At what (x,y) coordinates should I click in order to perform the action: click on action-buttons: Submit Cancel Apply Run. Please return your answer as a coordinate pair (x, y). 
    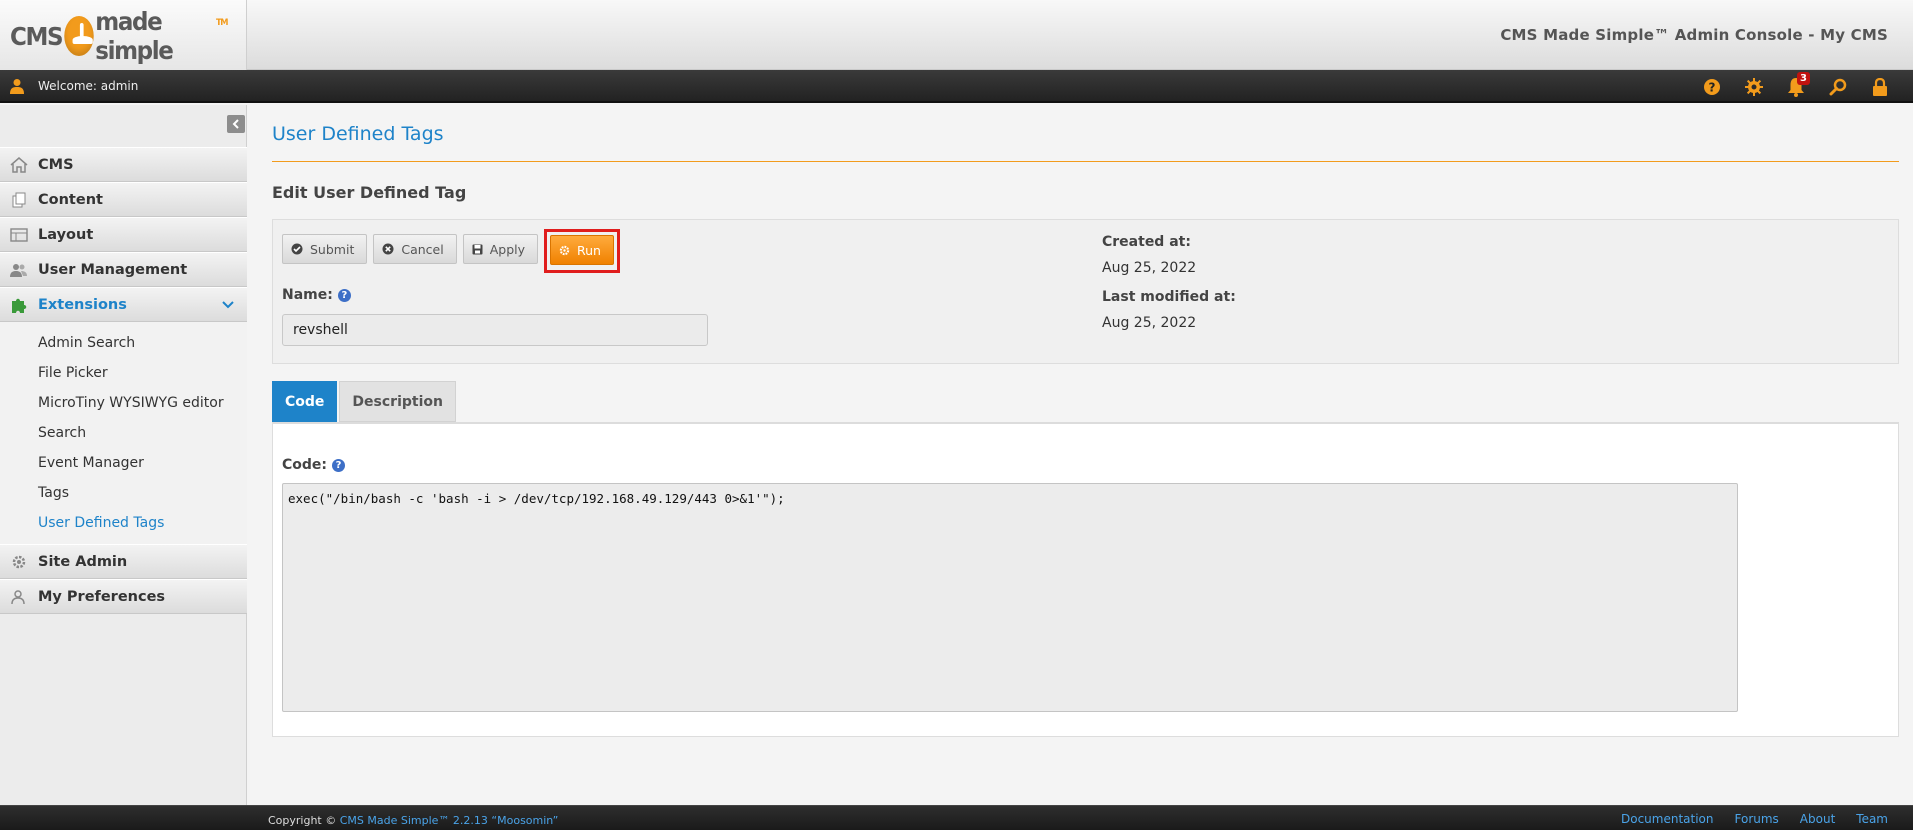
    Looking at the image, I should click on (451, 253).